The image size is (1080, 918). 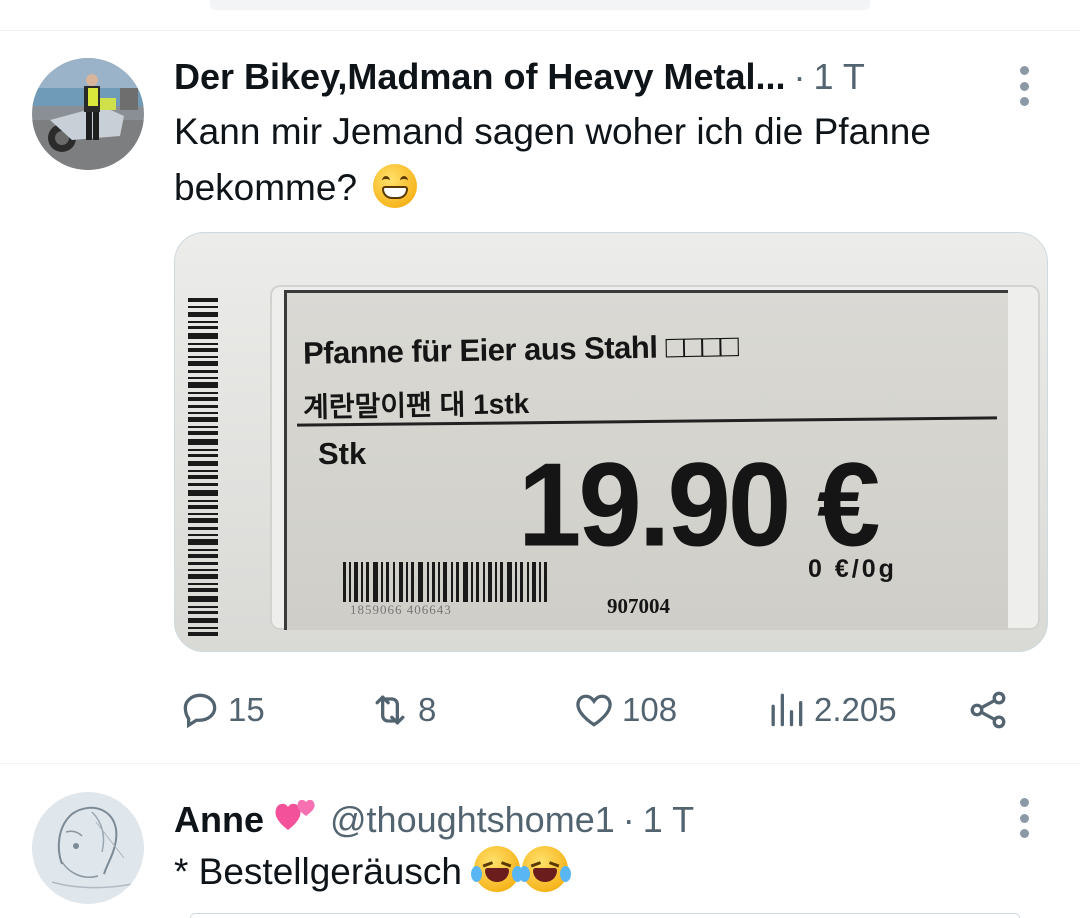 What do you see at coordinates (604, 872) in the screenshot?
I see `tweet-text: * Bestellgeräusch` at bounding box center [604, 872].